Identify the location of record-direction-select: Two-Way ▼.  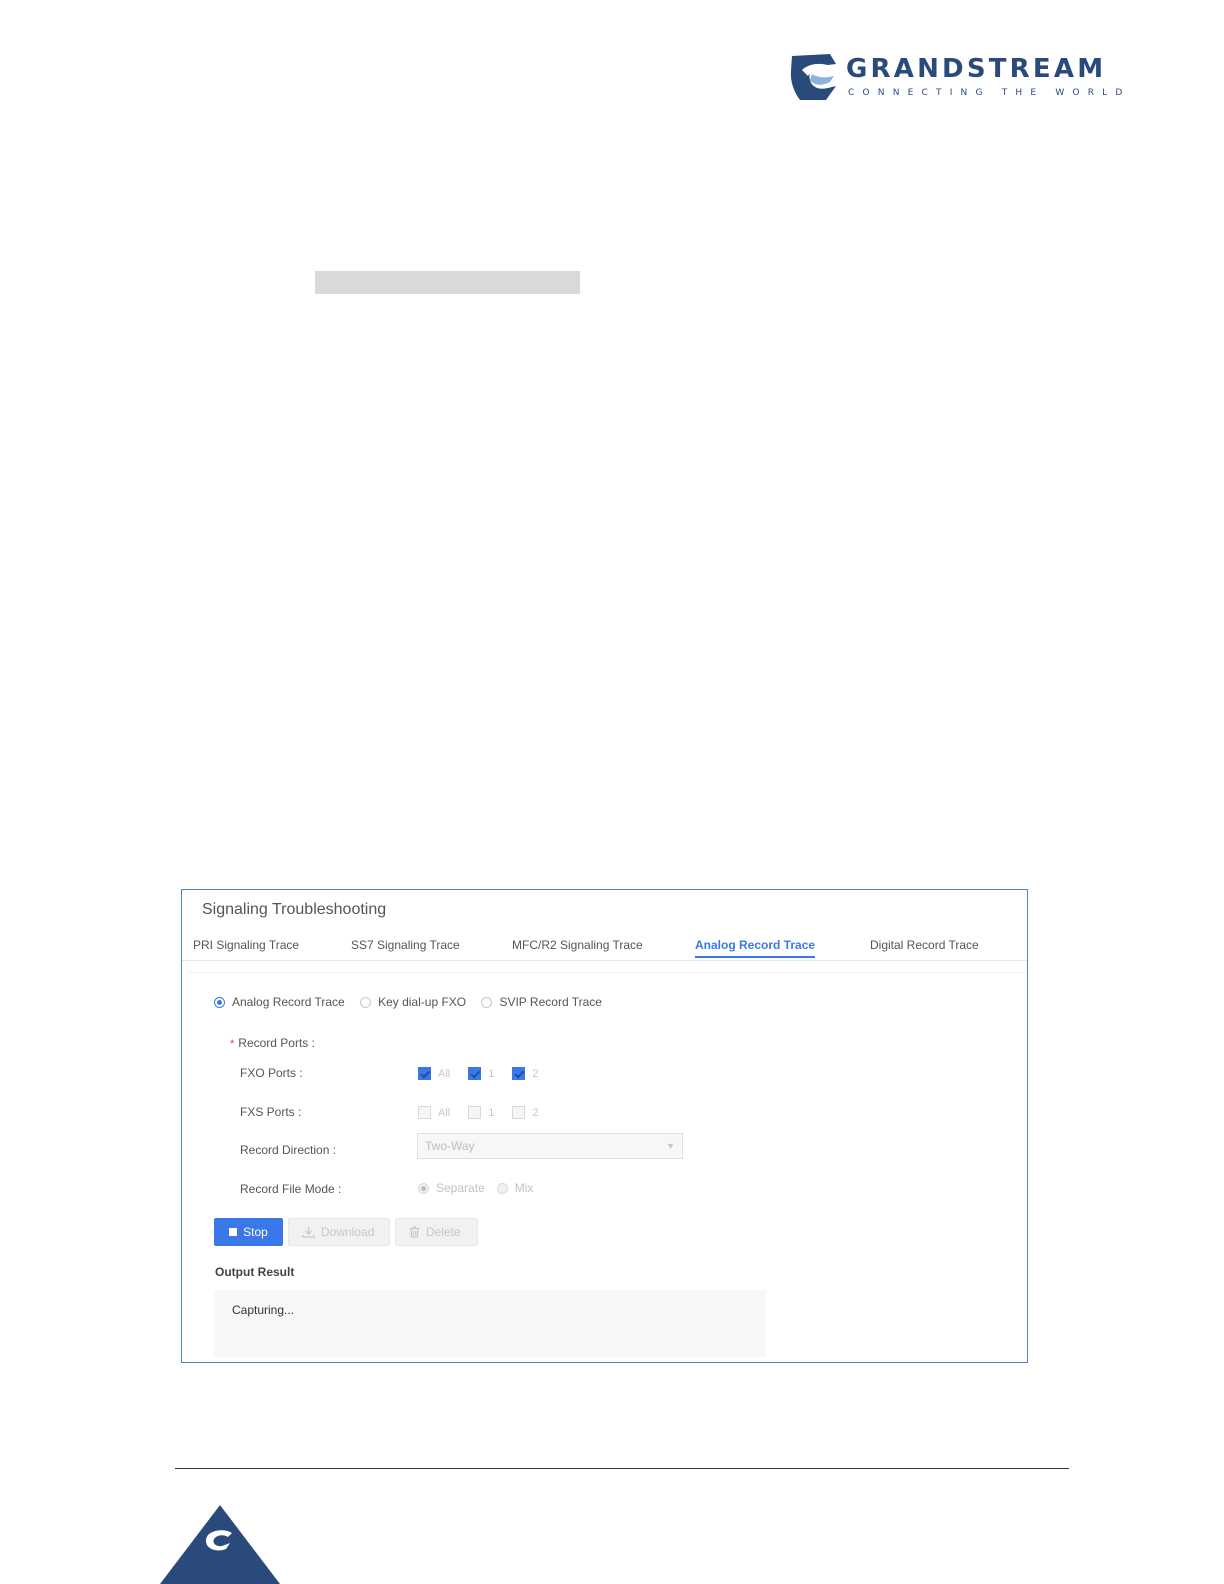
(550, 1146).